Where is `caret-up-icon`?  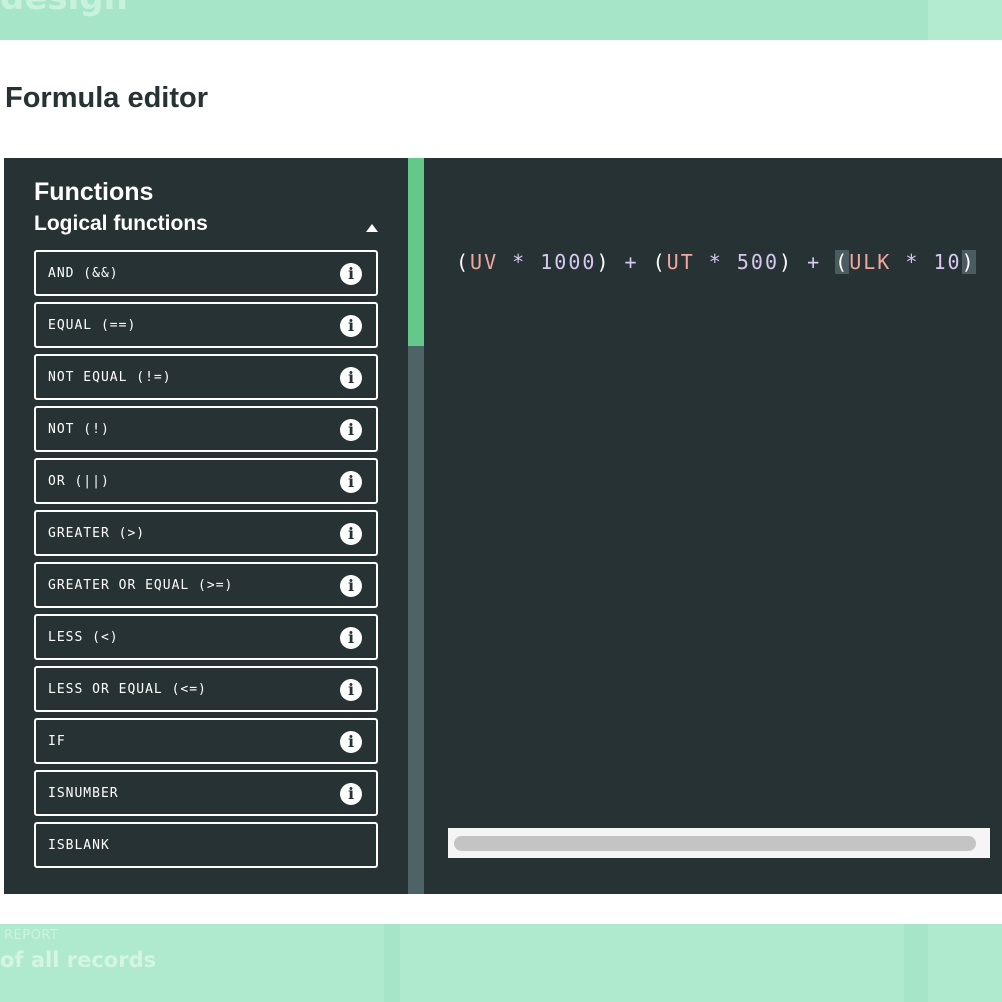
caret-up-icon is located at coordinates (372, 228).